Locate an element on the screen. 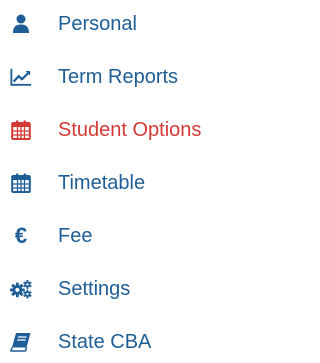  menu-item-label: Fee is located at coordinates (75, 236).